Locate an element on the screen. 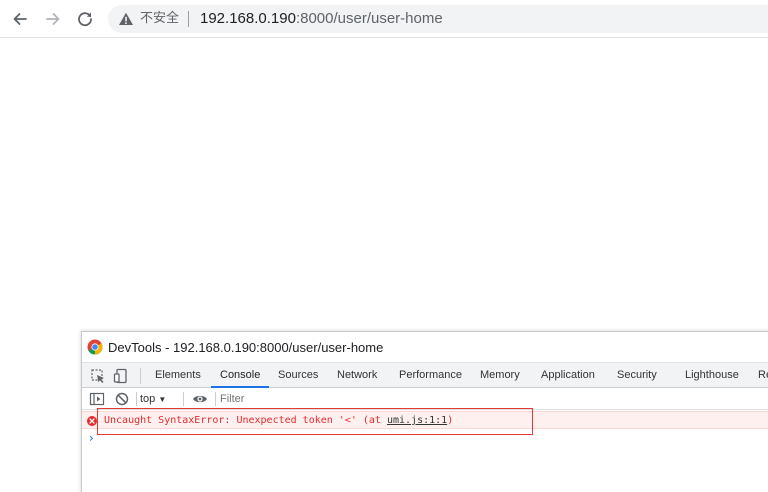  tab-memory: Memory is located at coordinates (500, 375).